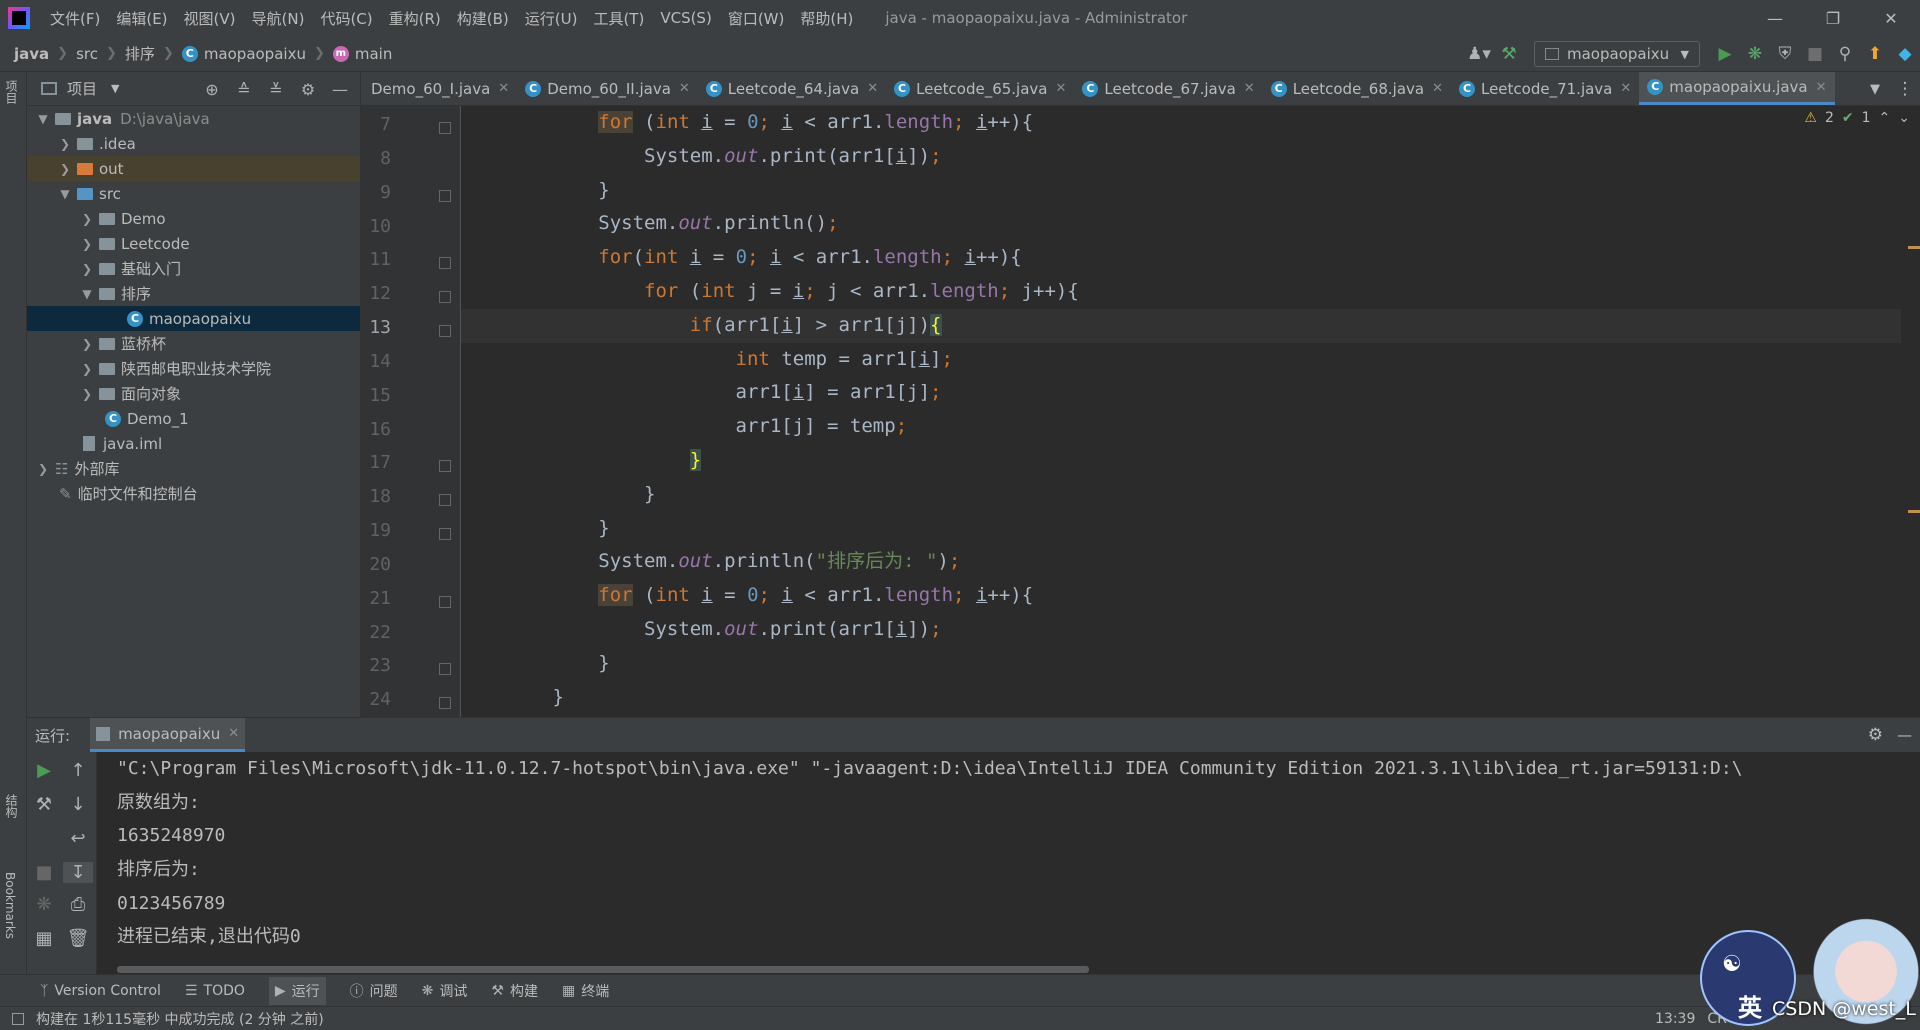 This screenshot has width=1920, height=1030. I want to click on tree-item-basics: ❯ 基础入门, so click(193, 268).